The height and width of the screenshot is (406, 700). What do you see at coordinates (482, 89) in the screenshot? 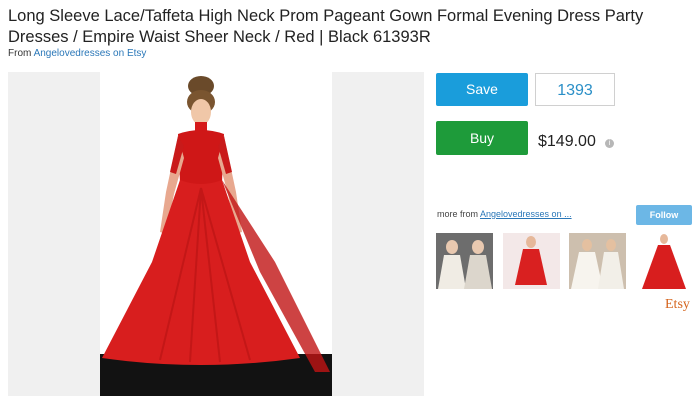
I see `save-button: Save` at bounding box center [482, 89].